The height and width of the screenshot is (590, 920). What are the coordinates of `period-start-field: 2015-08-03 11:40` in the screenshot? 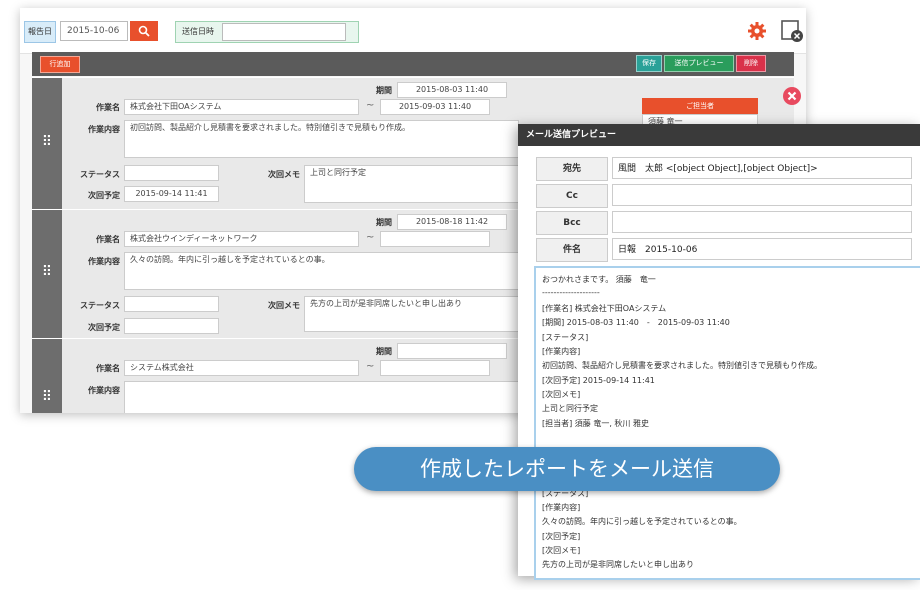 It's located at (452, 90).